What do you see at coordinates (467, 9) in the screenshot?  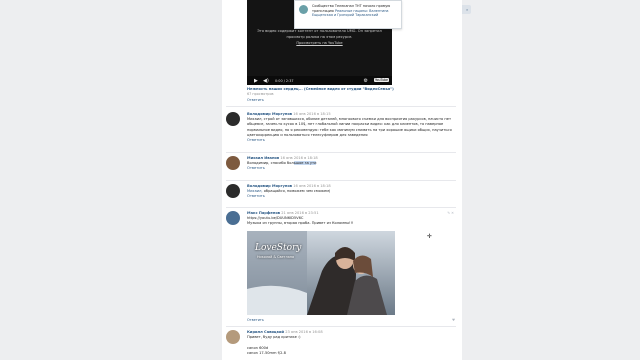 I see `page-next: »` at bounding box center [467, 9].